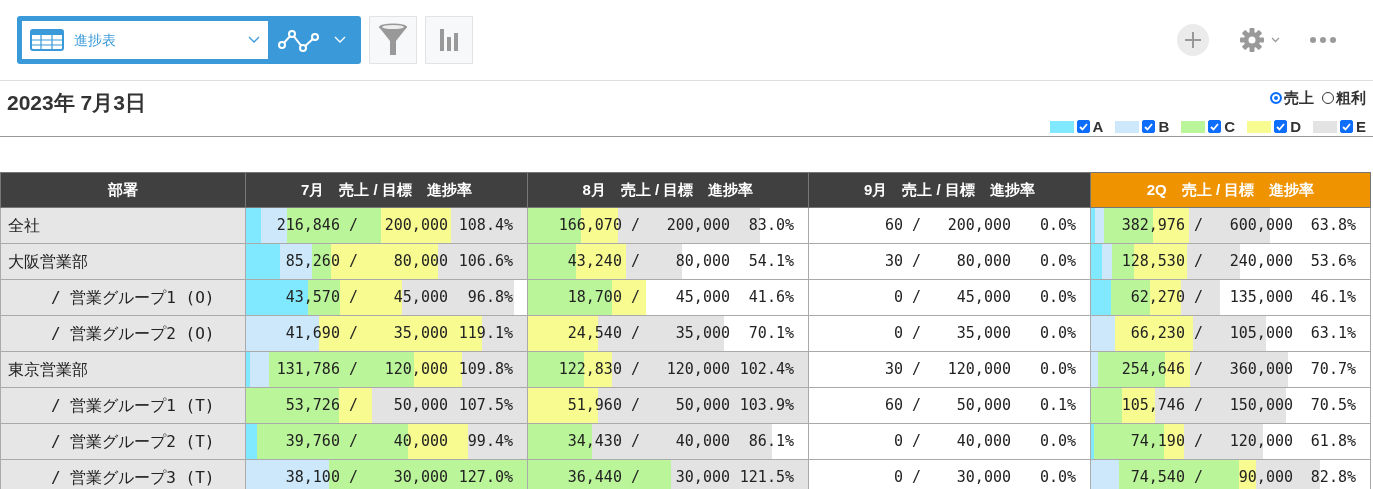 The height and width of the screenshot is (489, 1373). I want to click on more-button, so click(1323, 40).